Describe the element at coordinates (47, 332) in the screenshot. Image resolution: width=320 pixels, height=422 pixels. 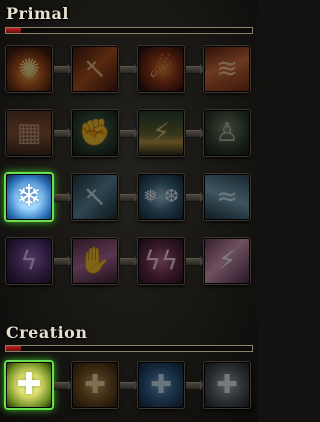
I see `section-title-creation: Creation` at that location.